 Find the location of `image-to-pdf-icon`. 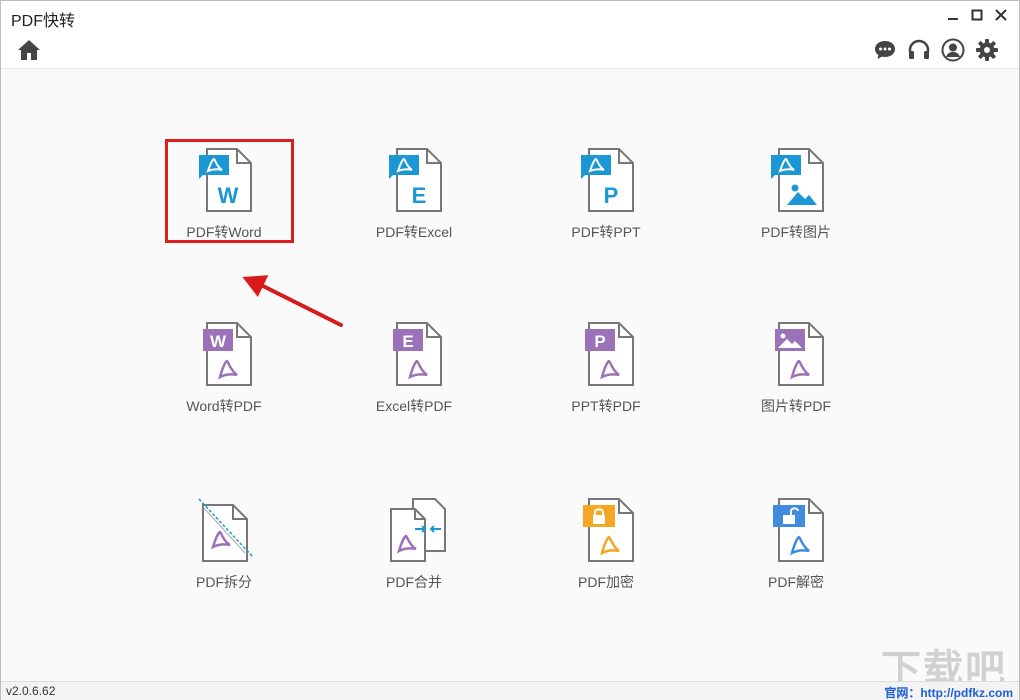

image-to-pdf-icon is located at coordinates (799, 354).